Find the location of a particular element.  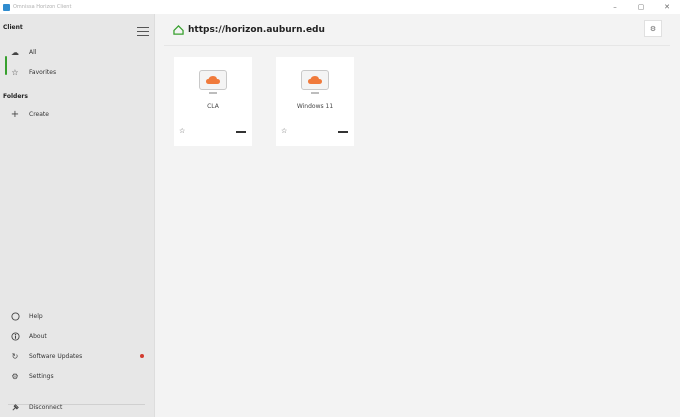

refresh-icon: ↻ is located at coordinates (15, 356).